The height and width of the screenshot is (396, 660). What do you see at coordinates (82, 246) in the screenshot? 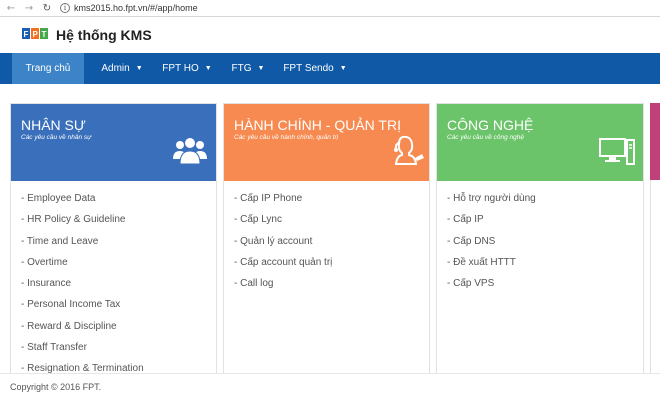
I see `list-item: - Time and Leave` at bounding box center [82, 246].